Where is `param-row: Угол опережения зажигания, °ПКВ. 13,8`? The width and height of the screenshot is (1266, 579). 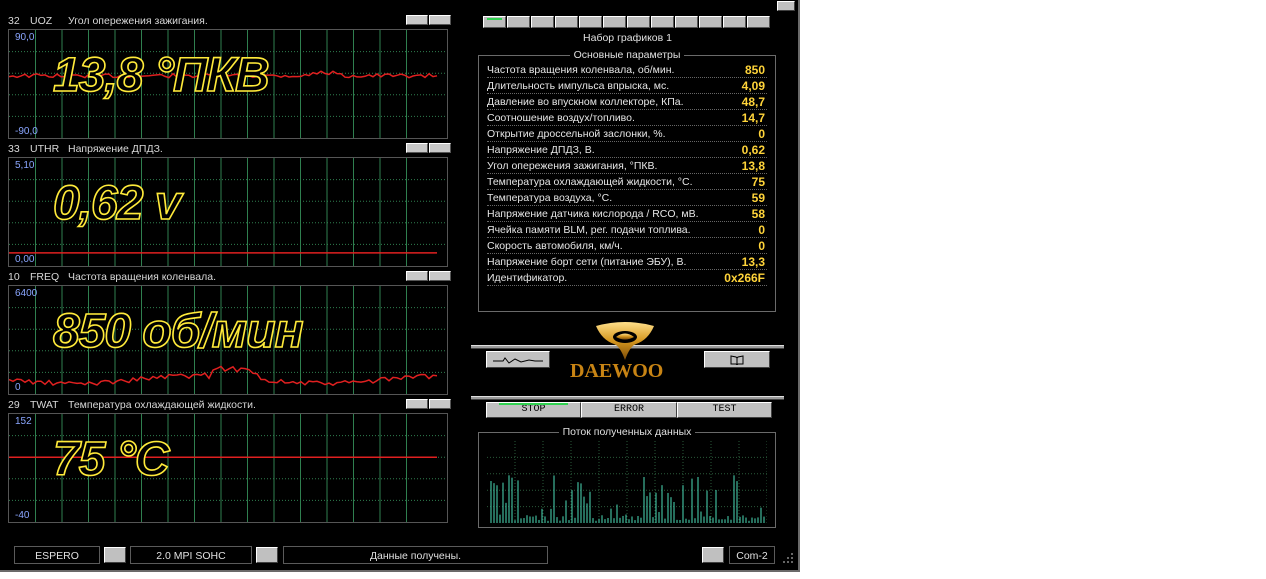 param-row: Угол опережения зажигания, °ПКВ. 13,8 is located at coordinates (627, 167).